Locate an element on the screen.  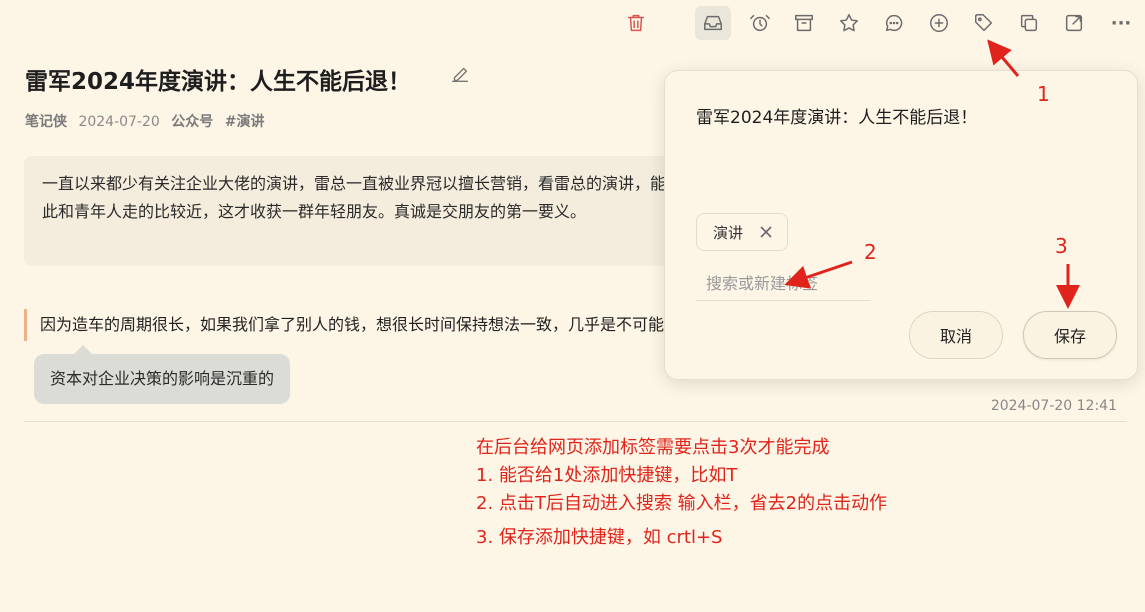
annotation-line: 在后台给网页添加标签需要点击3次才能完成 is located at coordinates (653, 447).